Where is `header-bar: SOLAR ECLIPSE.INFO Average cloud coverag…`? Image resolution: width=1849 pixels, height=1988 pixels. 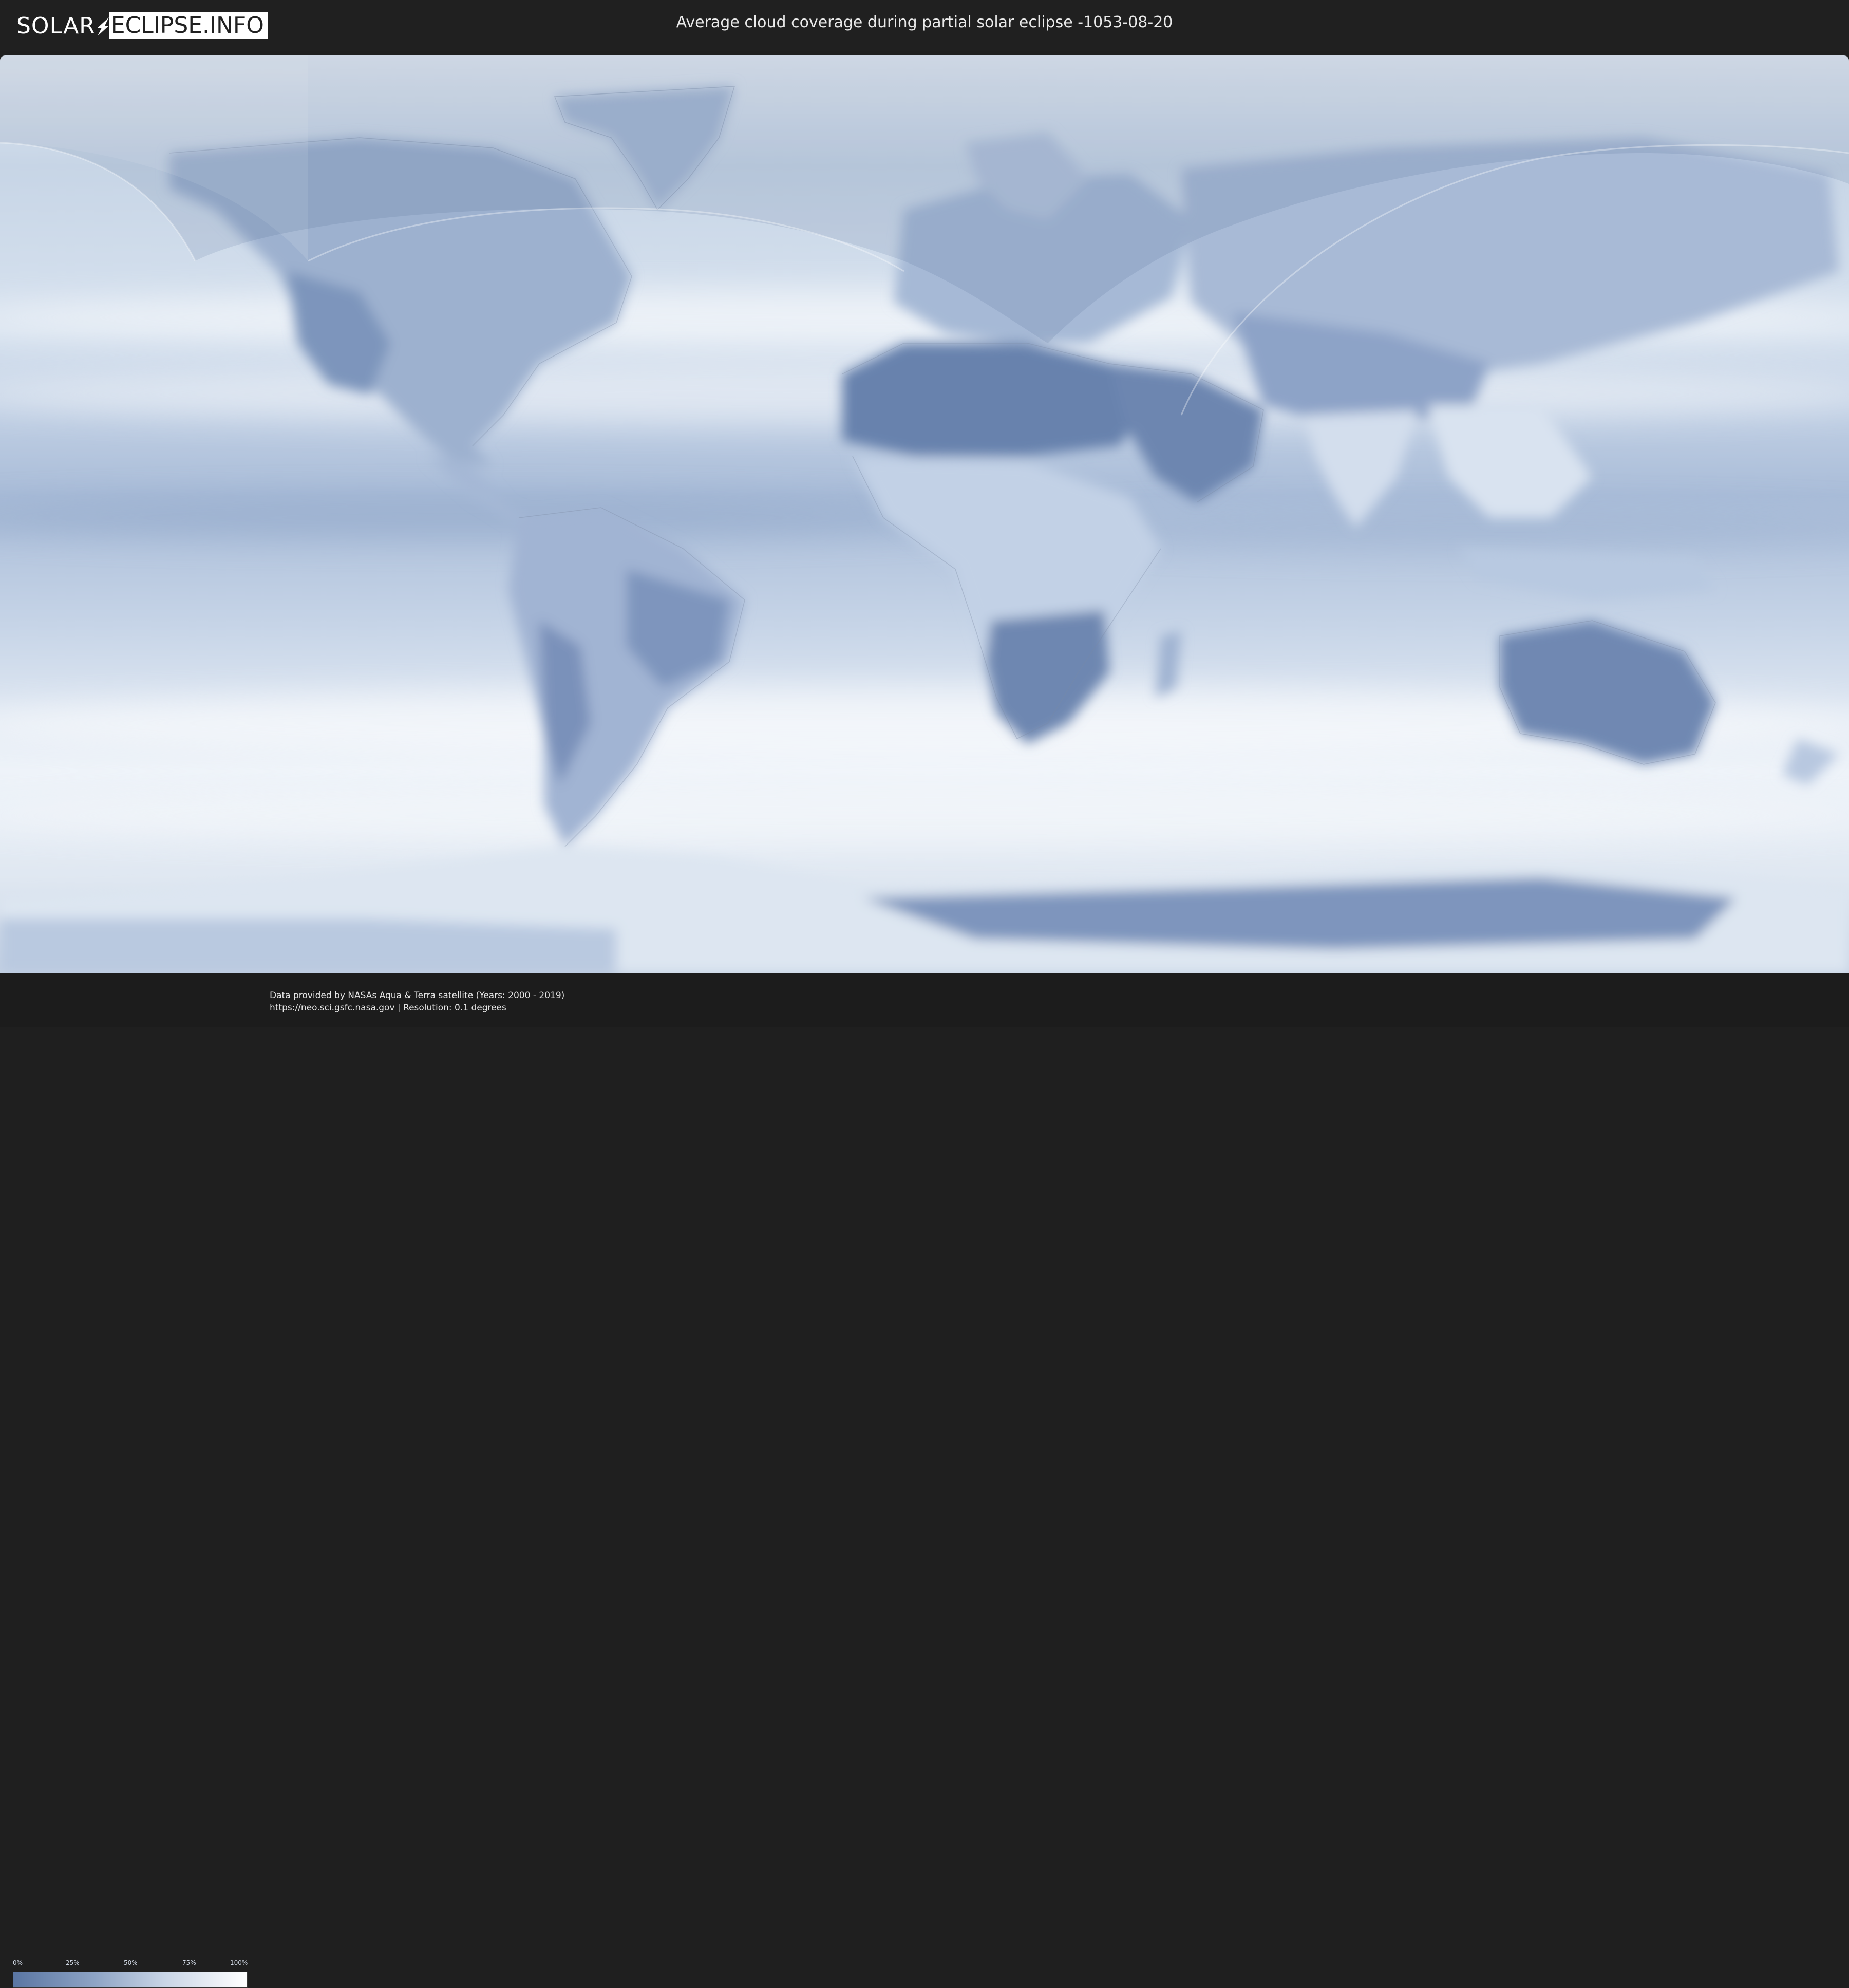 header-bar: SOLAR ECLIPSE.INFO Average cloud coverag… is located at coordinates (924, 26).